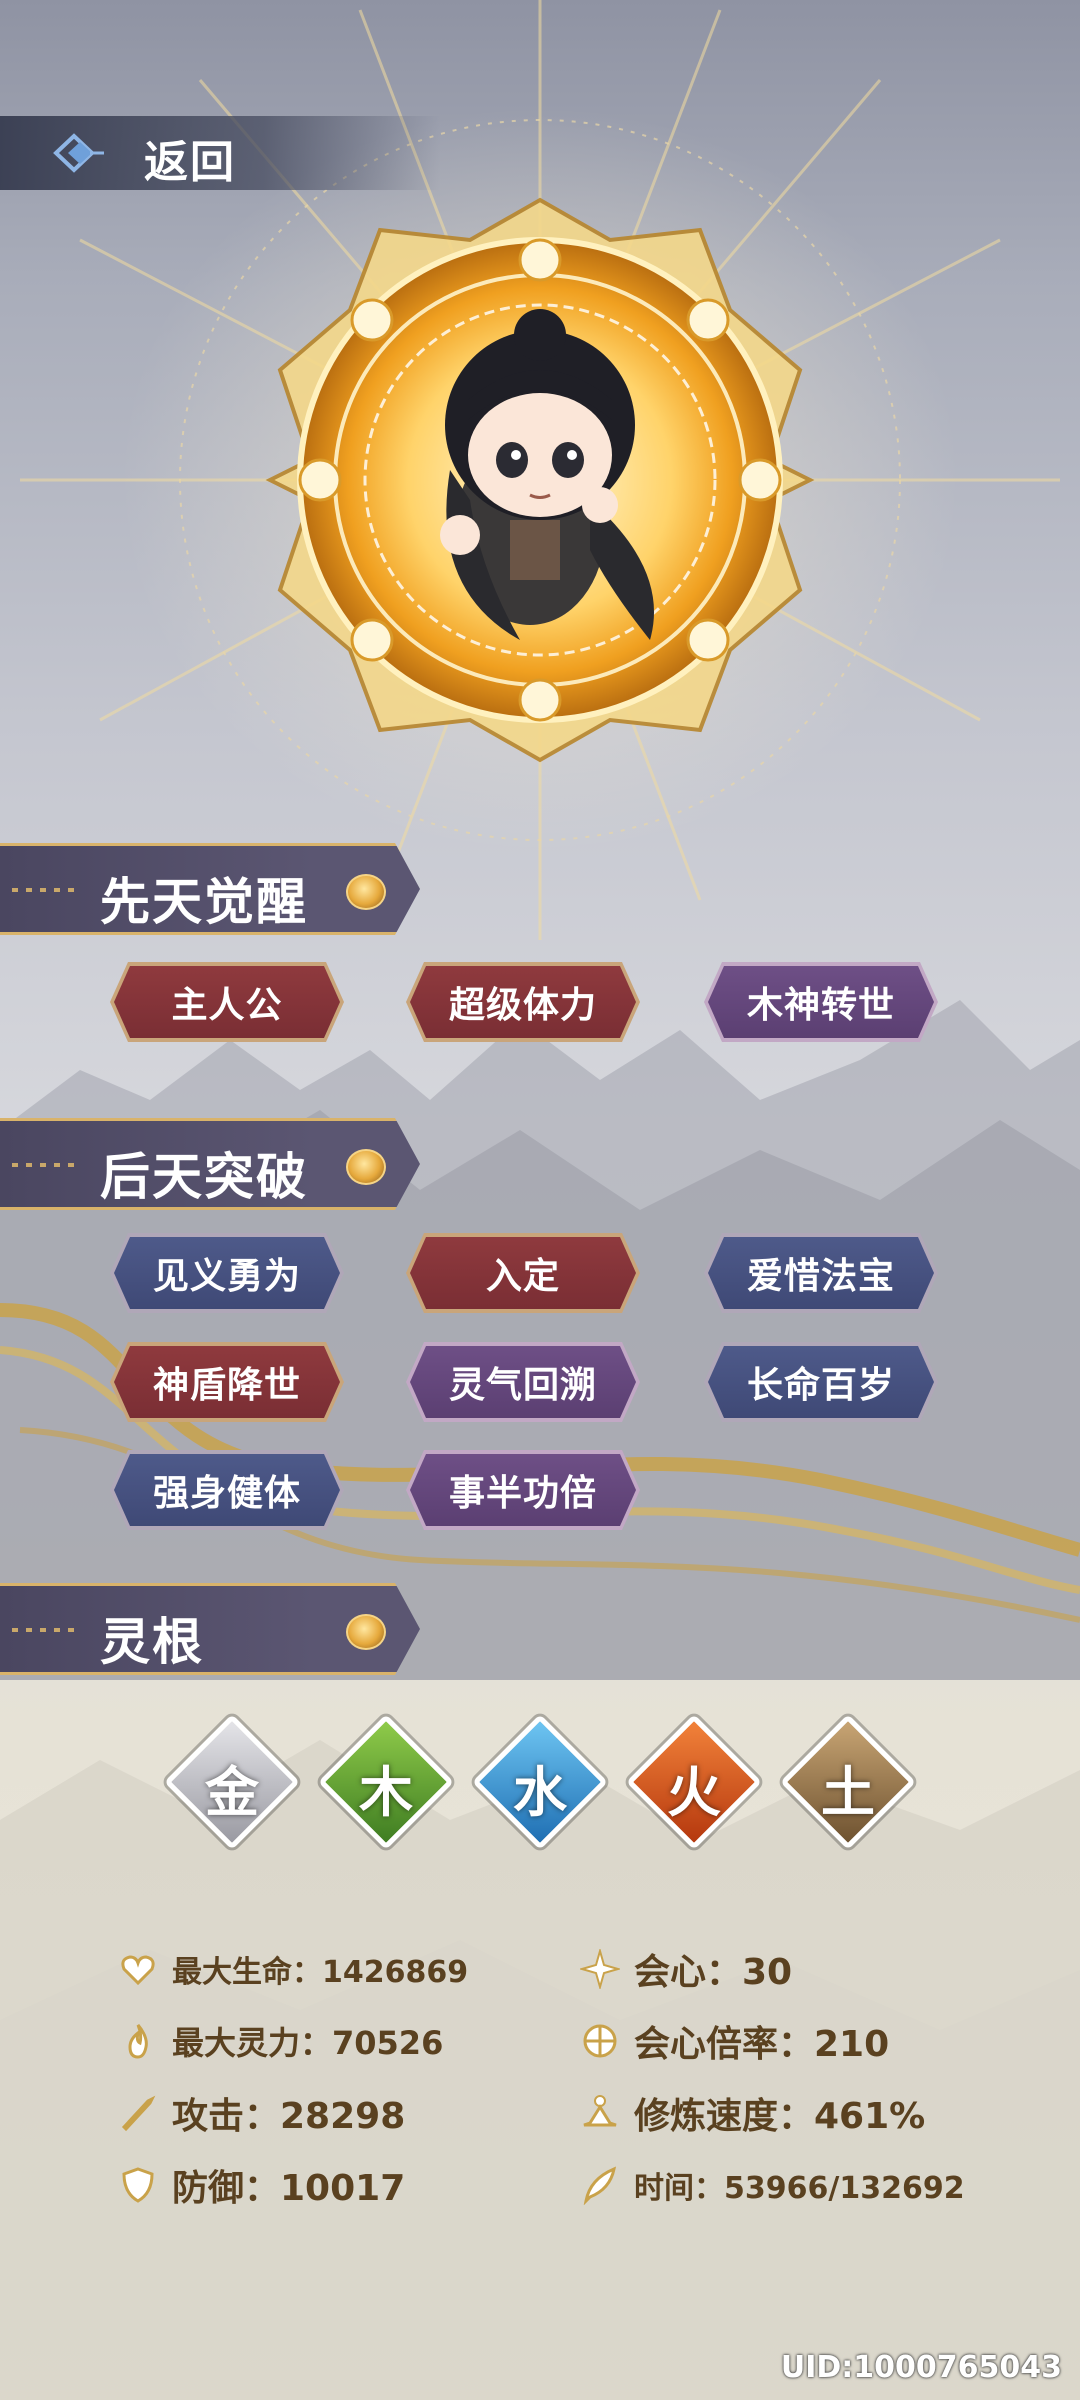 Image resolution: width=1080 pixels, height=2400 pixels. I want to click on tag-acquired-3: 爱惜法宝, so click(821, 1273).